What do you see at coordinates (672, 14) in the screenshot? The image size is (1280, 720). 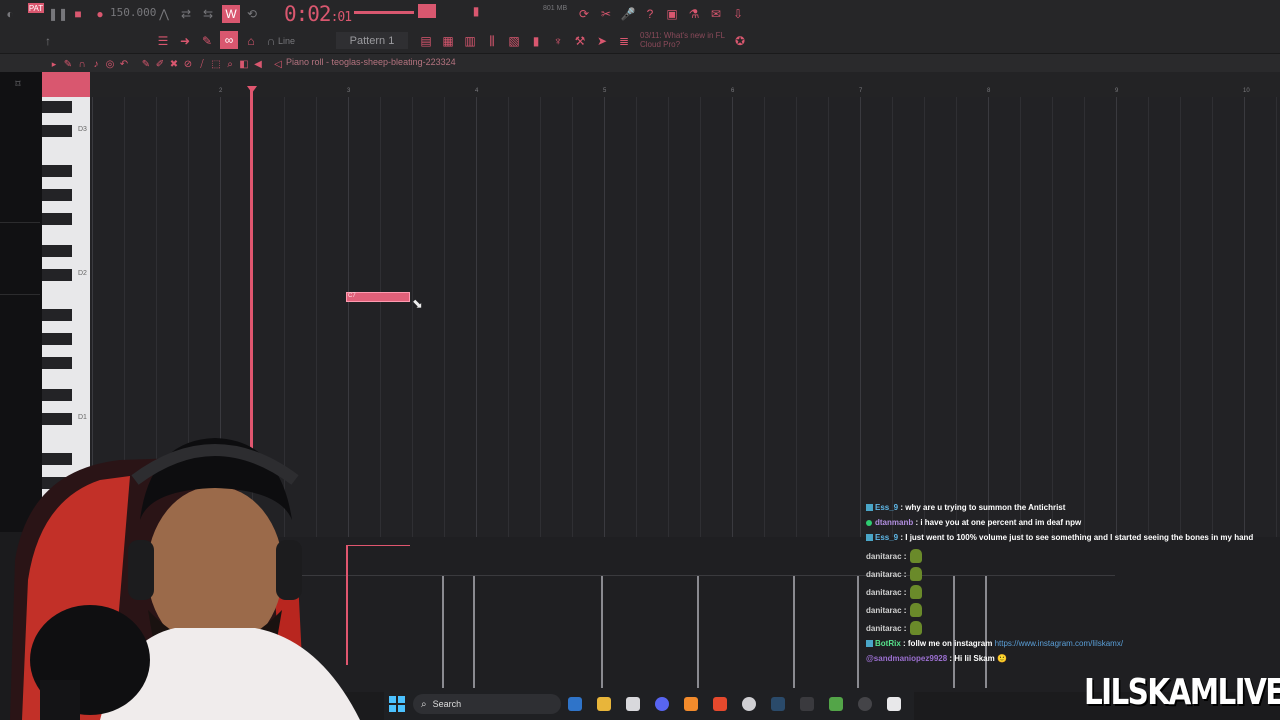 I see `save-icon: ▣` at bounding box center [672, 14].